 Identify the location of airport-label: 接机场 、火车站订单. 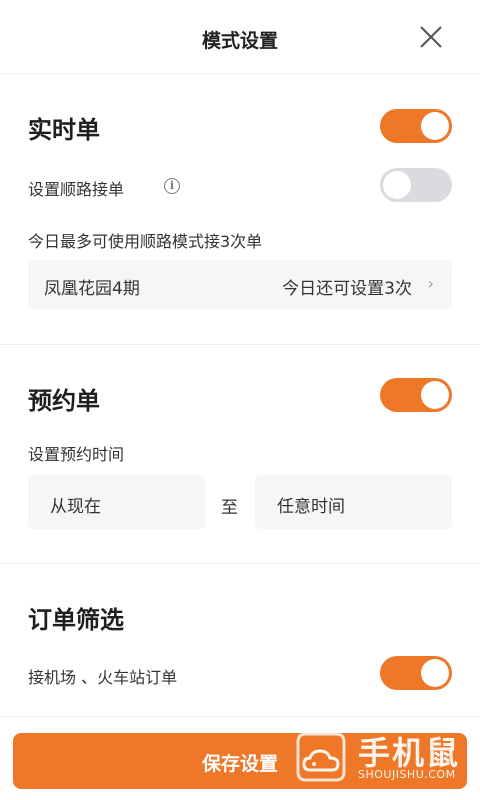
(103, 677).